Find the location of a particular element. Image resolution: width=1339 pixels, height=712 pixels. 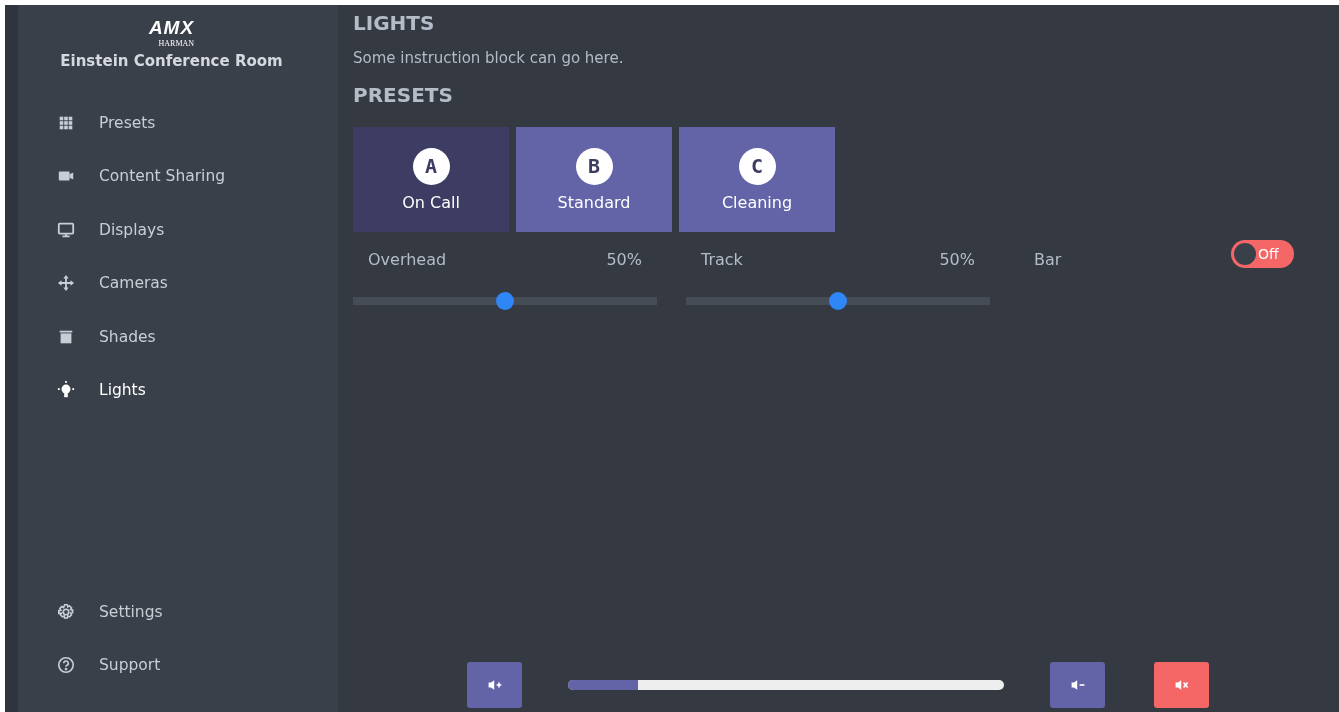

page-title: LIGHTS is located at coordinates (394, 23).